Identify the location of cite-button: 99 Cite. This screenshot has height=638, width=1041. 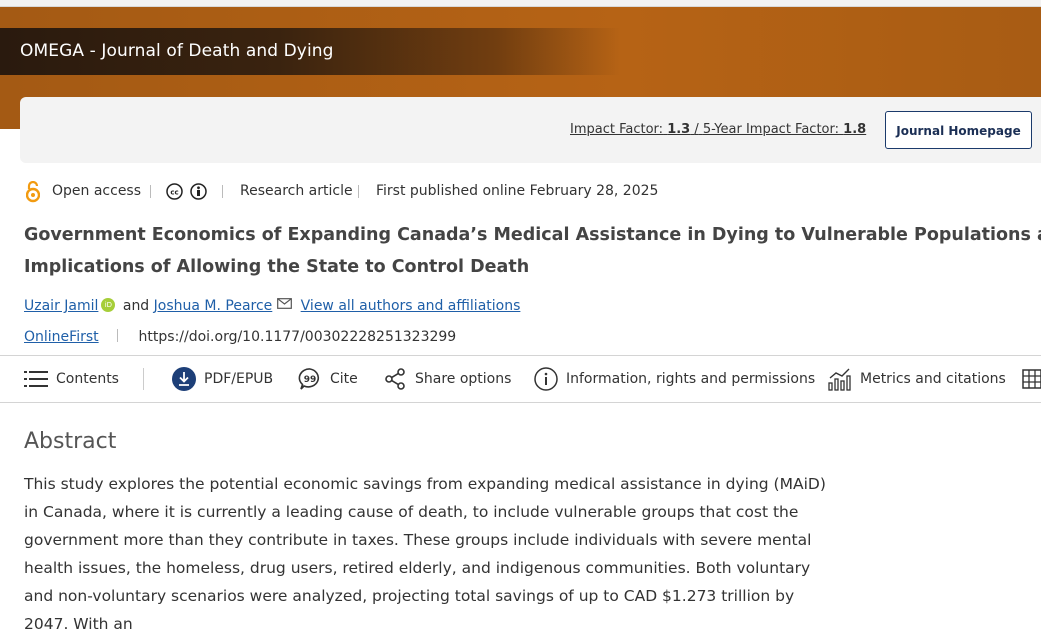
(328, 379).